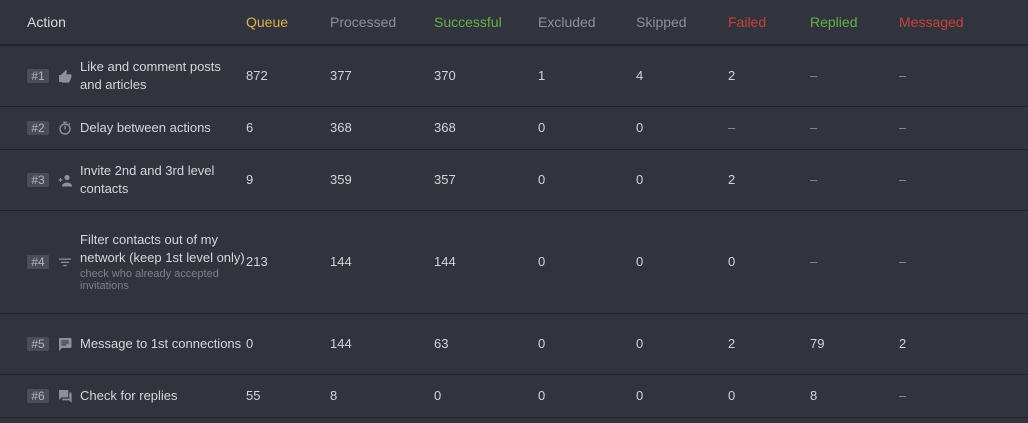  Describe the element at coordinates (65, 262) in the screenshot. I see `filter-icon` at that location.